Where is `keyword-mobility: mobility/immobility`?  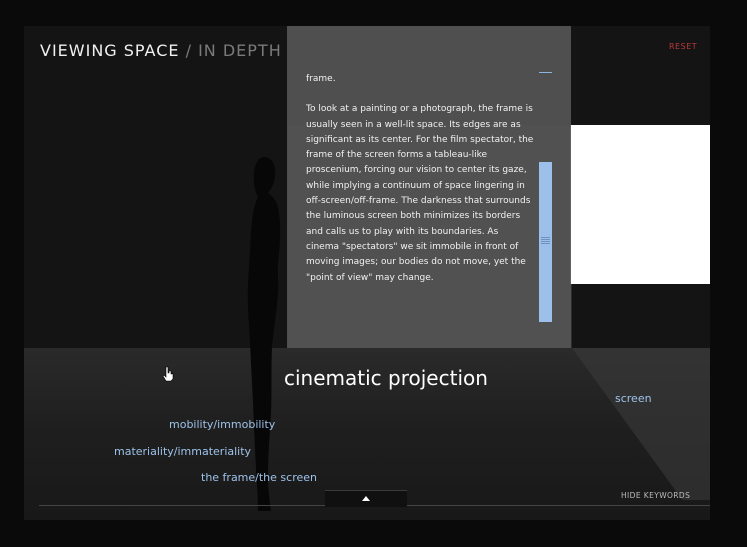 keyword-mobility: mobility/immobility is located at coordinates (222, 424).